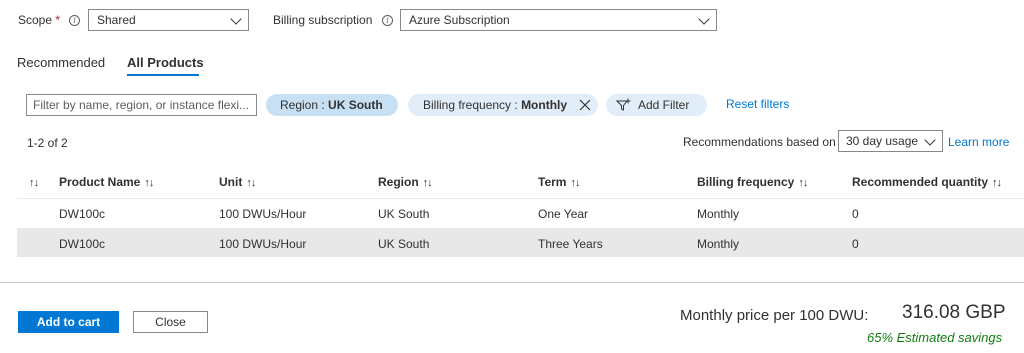  Describe the element at coordinates (61, 62) in the screenshot. I see `tab-recommended: Recommended` at that location.